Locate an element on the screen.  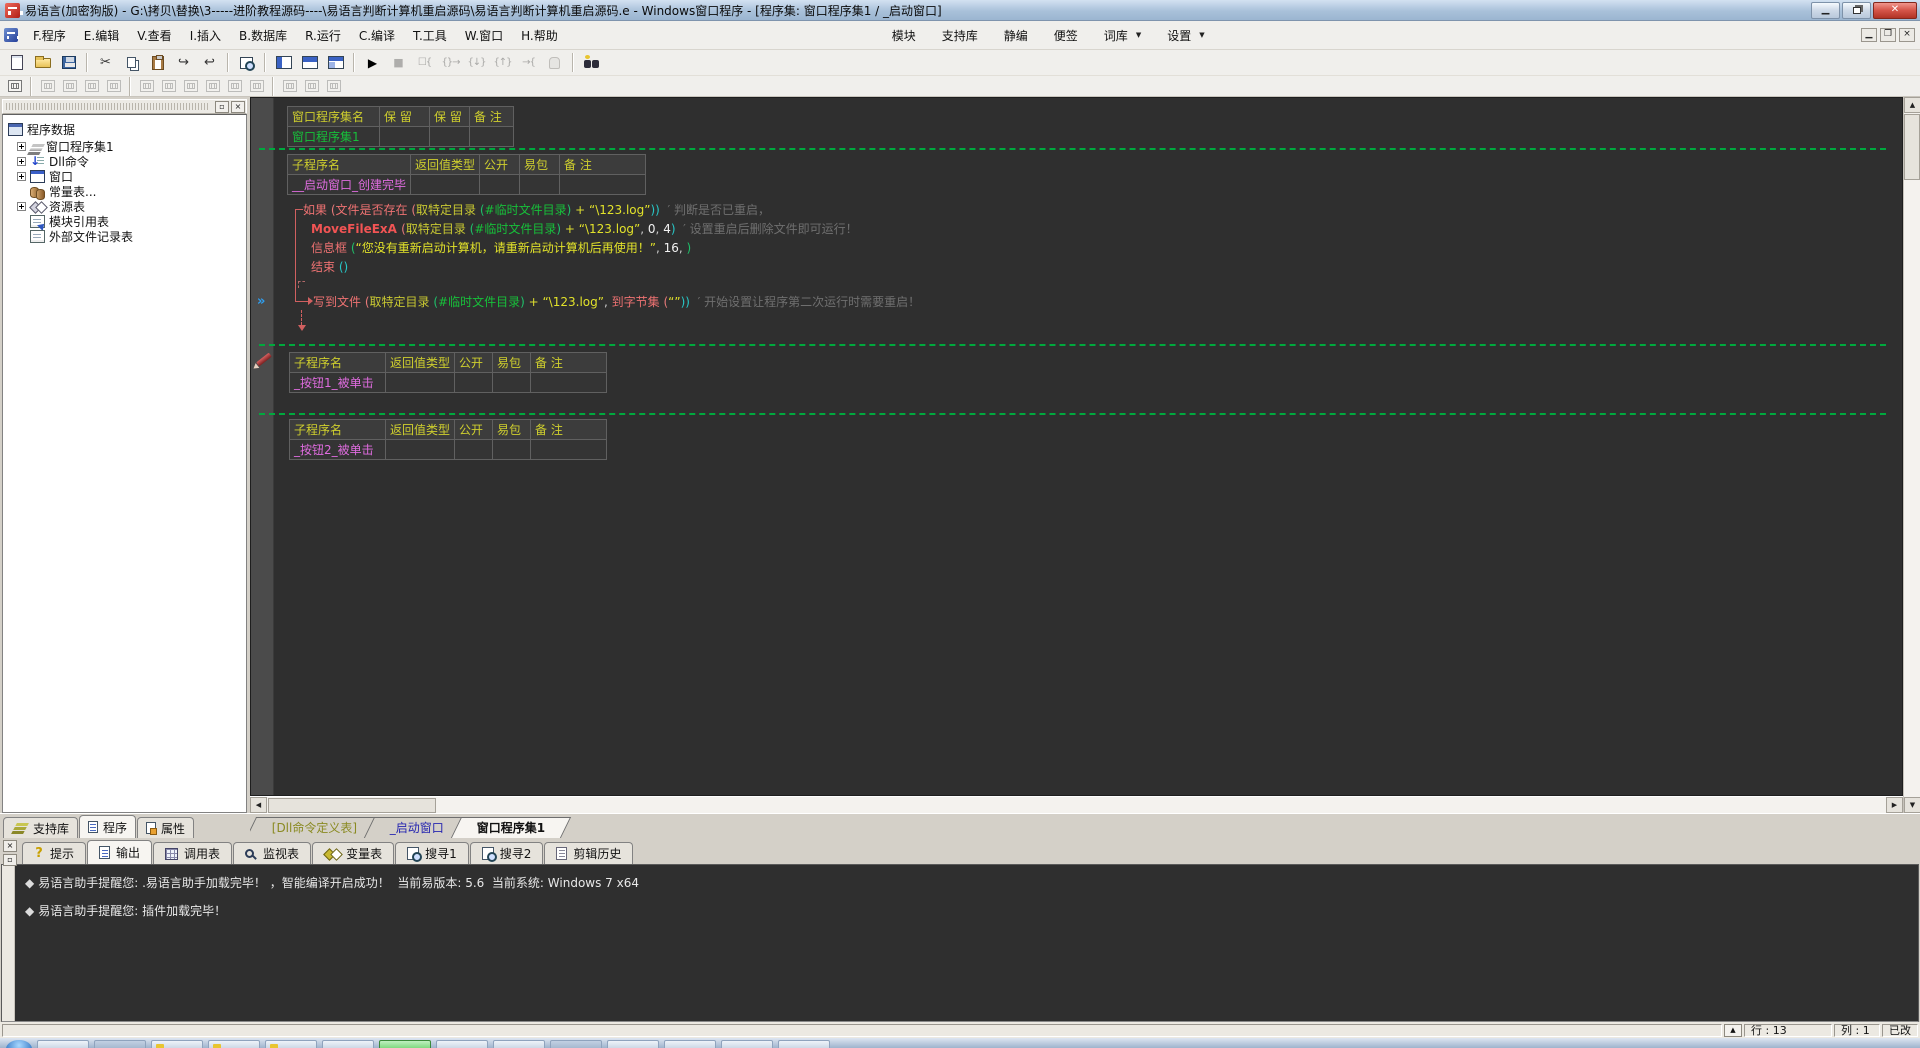
view-left-panel-button is located at coordinates (283, 63).